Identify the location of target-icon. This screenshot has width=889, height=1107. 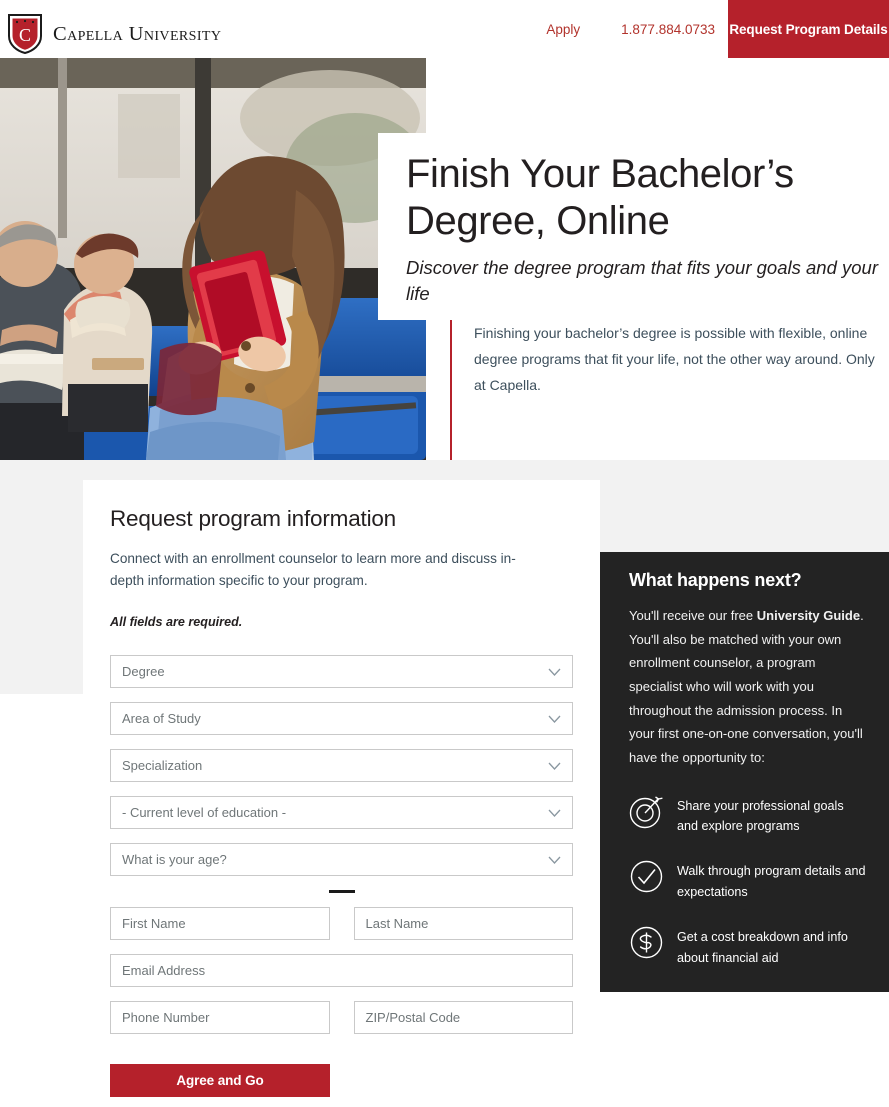
(646, 812).